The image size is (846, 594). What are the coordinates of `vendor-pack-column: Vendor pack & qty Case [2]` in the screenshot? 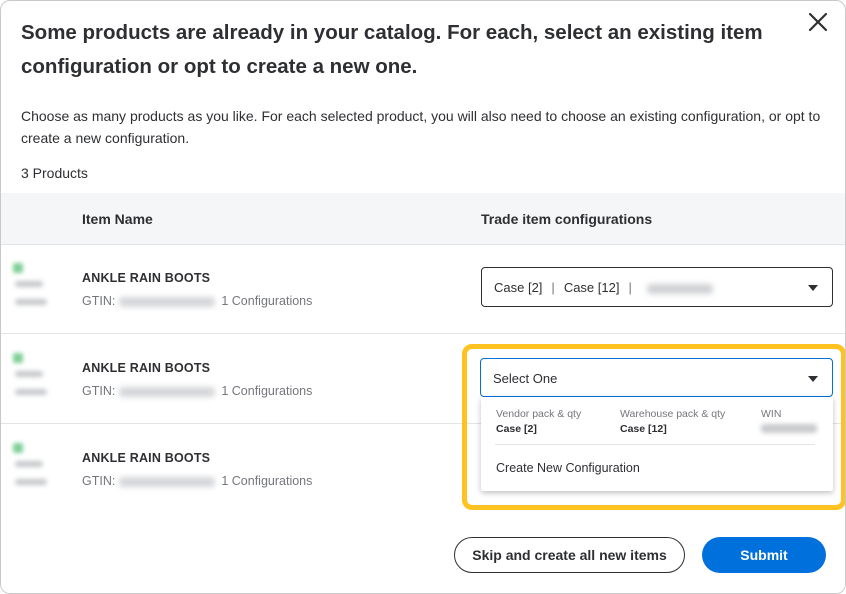 It's located at (538, 421).